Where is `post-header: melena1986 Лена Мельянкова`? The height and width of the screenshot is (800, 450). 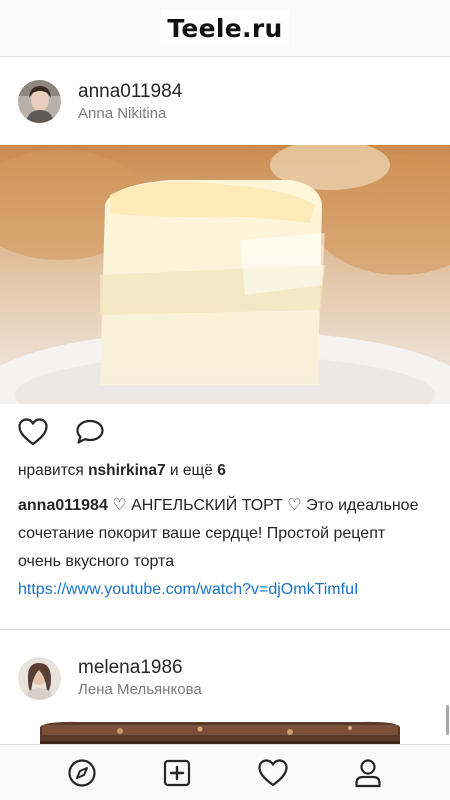
post-header: melena1986 Лена Мельянкова is located at coordinates (225, 676).